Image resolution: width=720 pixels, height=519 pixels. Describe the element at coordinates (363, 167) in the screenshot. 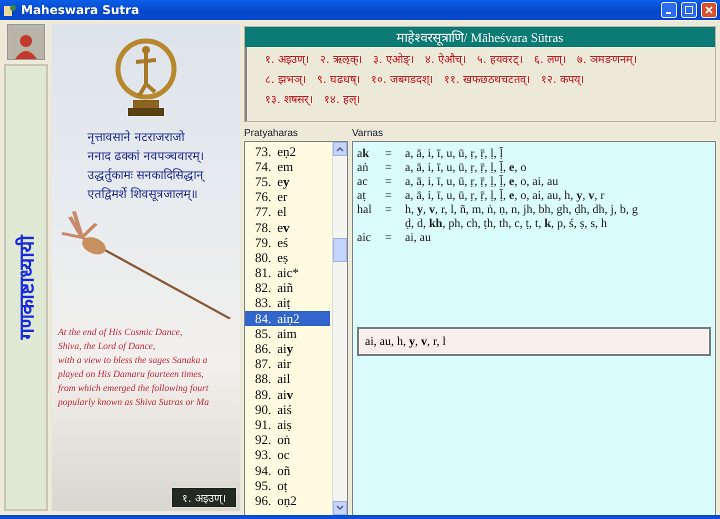

I see `pratyahara-term: aṅ` at that location.